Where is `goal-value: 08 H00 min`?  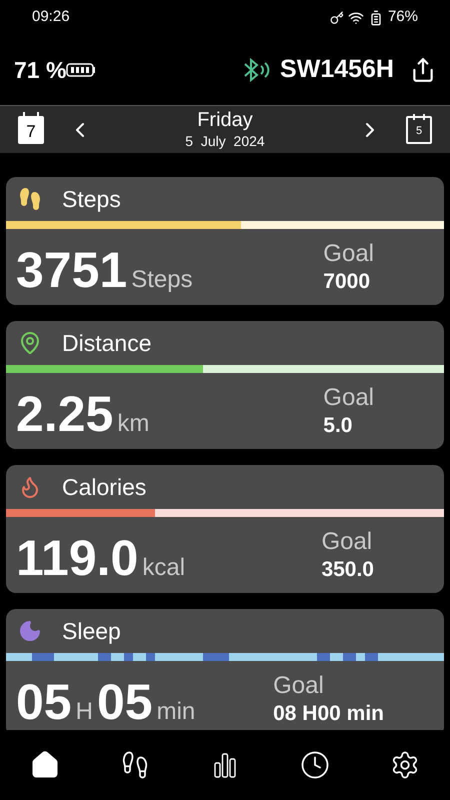
goal-value: 08 H00 min is located at coordinates (328, 713).